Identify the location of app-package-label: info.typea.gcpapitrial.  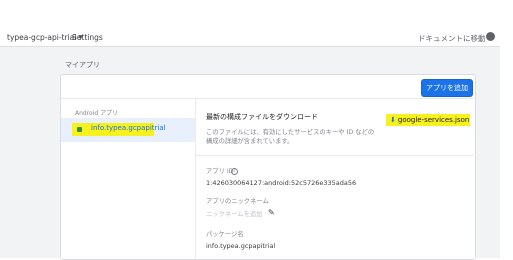
(128, 128).